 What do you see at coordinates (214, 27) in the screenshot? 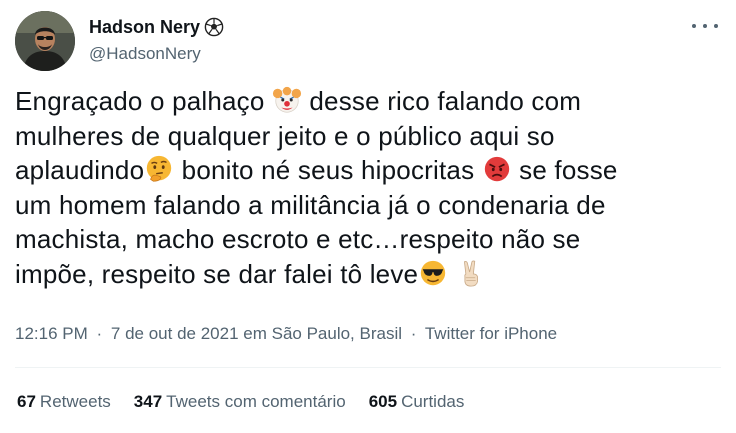
I see `soccer-ball-icon` at bounding box center [214, 27].